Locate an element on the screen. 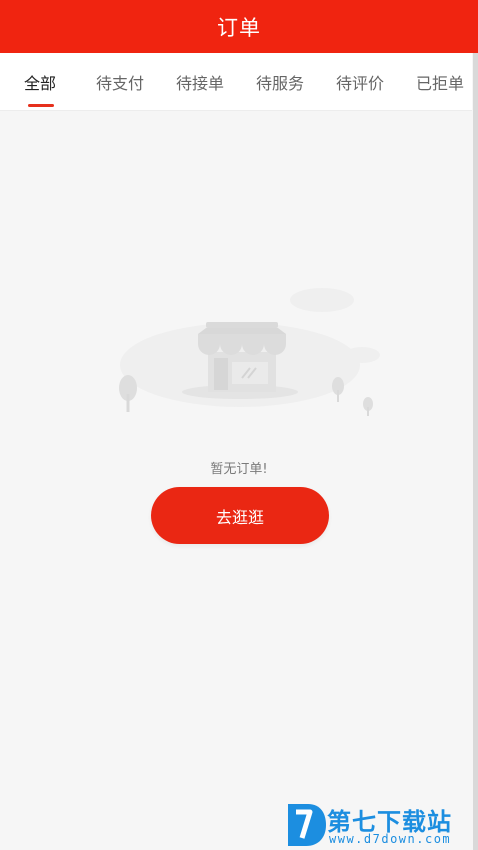  d7-logo-icon is located at coordinates (307, 825).